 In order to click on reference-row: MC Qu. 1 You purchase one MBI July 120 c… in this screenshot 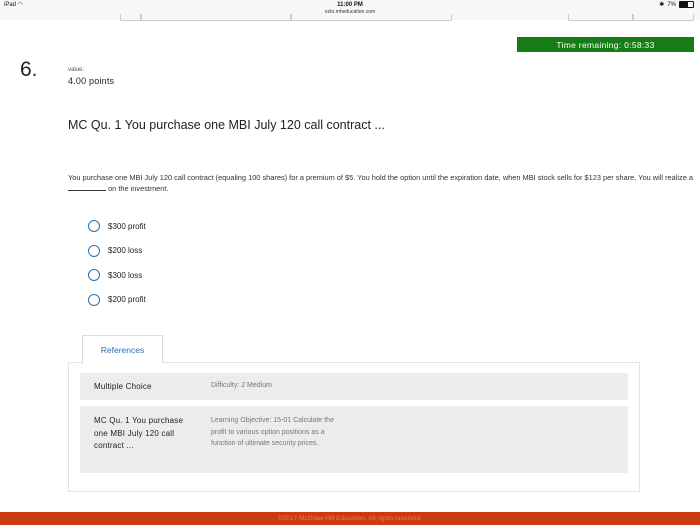, I will do `click(354, 439)`.